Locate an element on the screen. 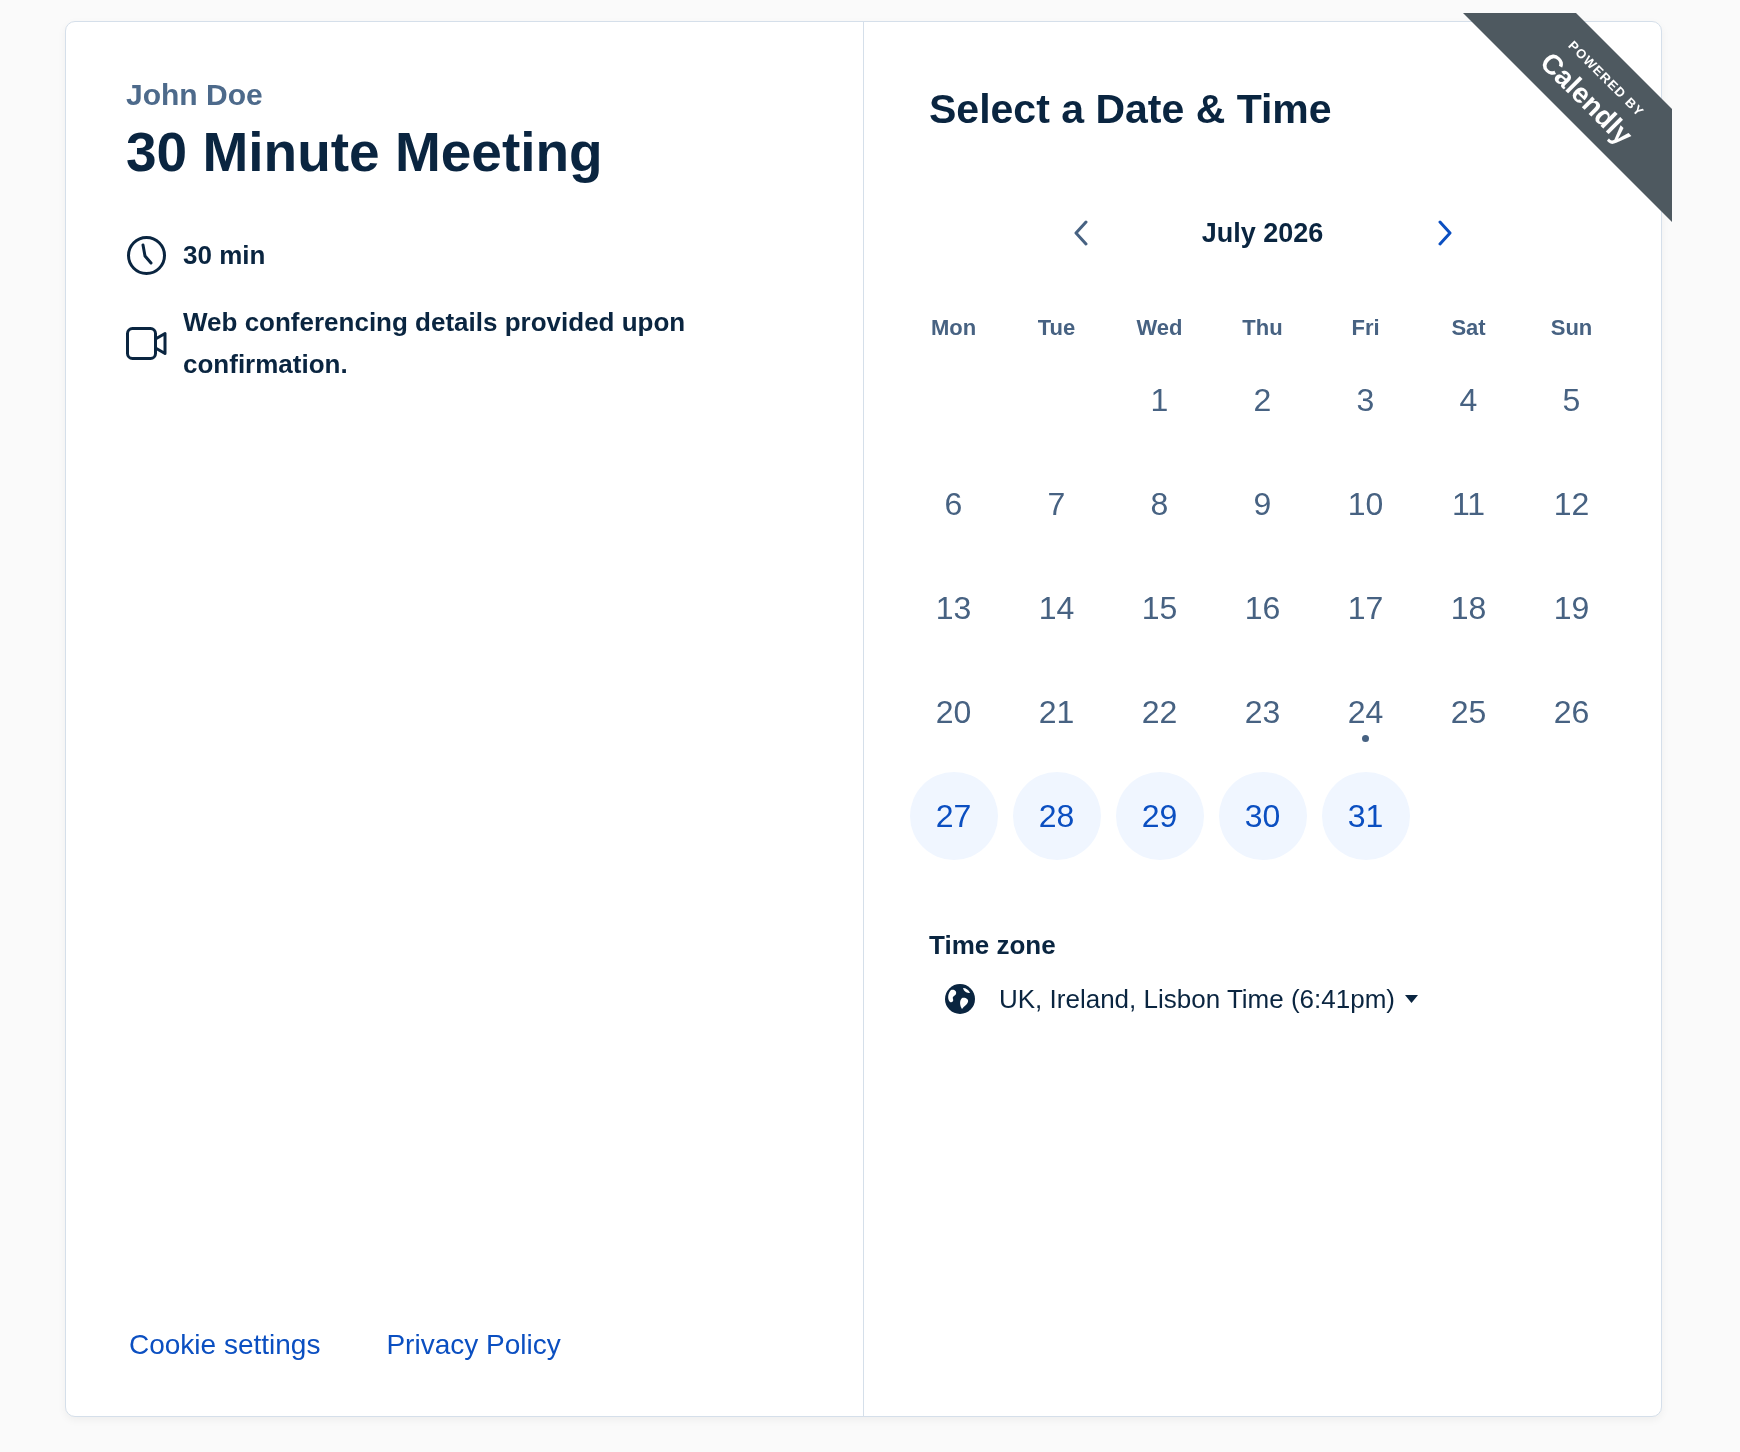 The image size is (1740, 1452). day-number: 22 is located at coordinates (1159, 712).